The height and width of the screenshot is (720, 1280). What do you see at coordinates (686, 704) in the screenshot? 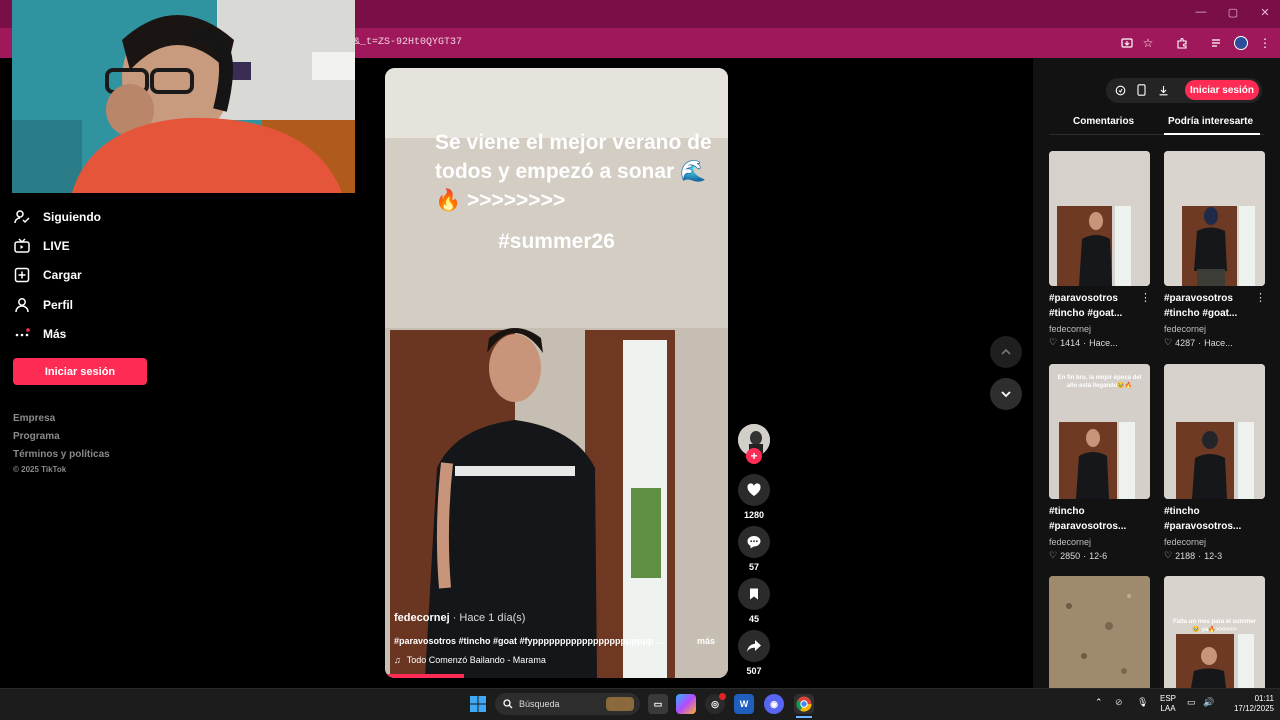
I see `copilot-icon` at bounding box center [686, 704].